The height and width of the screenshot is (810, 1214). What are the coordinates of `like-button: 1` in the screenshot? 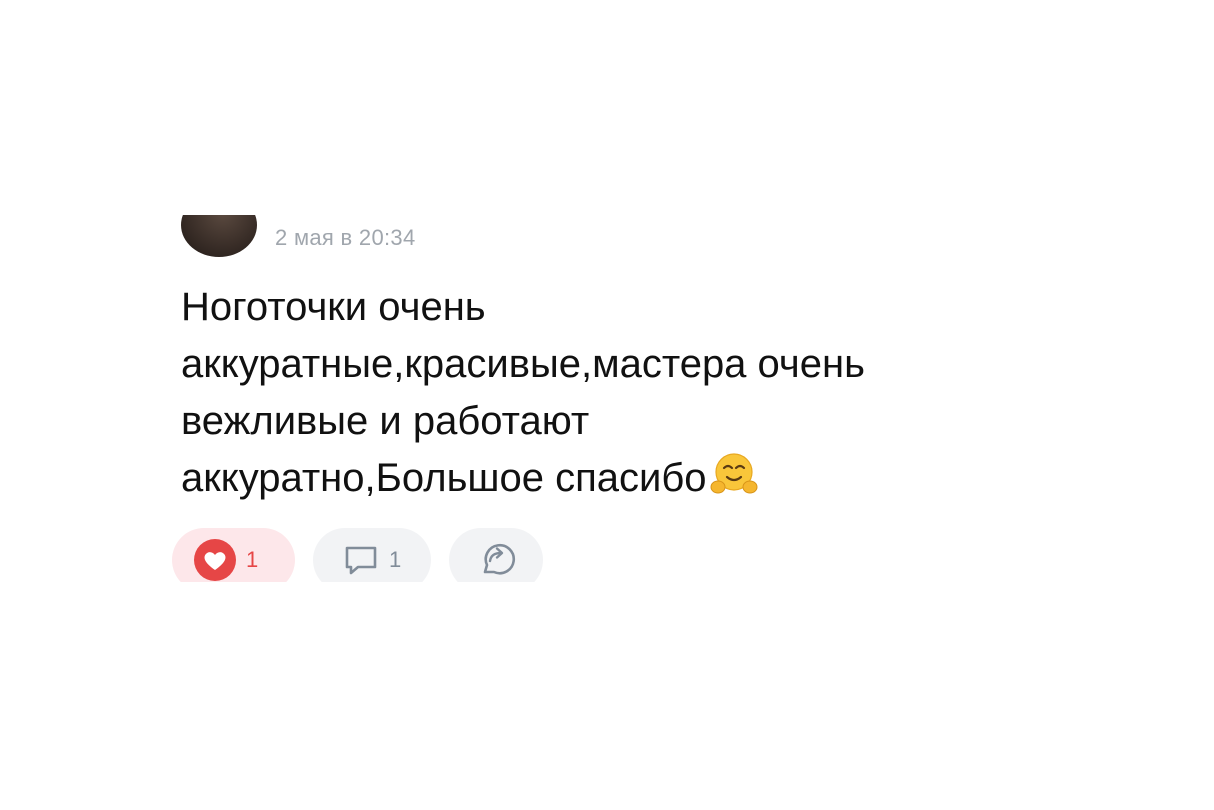 It's located at (233, 555).